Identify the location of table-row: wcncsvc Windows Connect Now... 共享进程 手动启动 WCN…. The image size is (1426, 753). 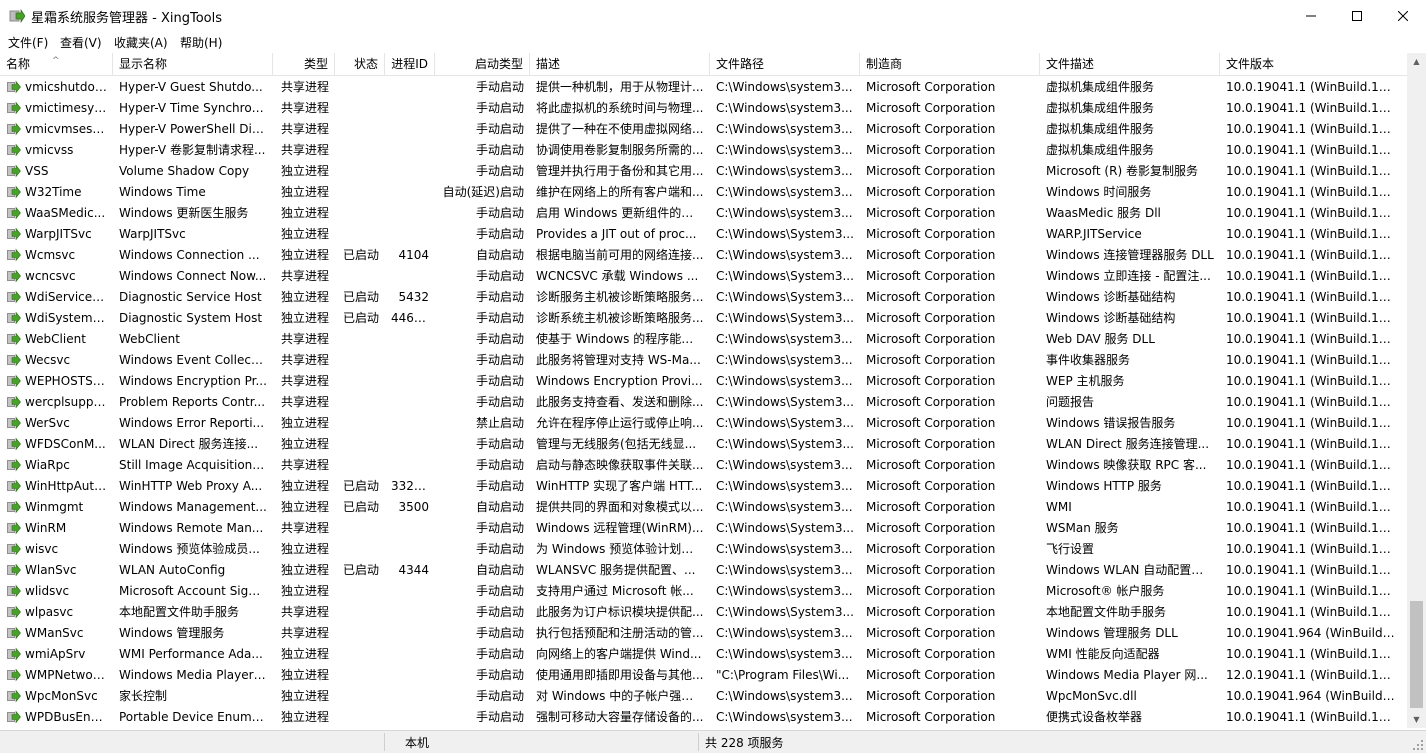
(703, 276).